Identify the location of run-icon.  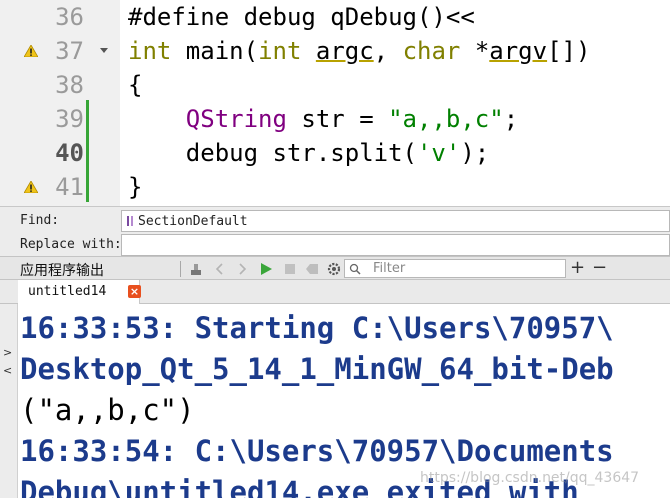
(266, 269).